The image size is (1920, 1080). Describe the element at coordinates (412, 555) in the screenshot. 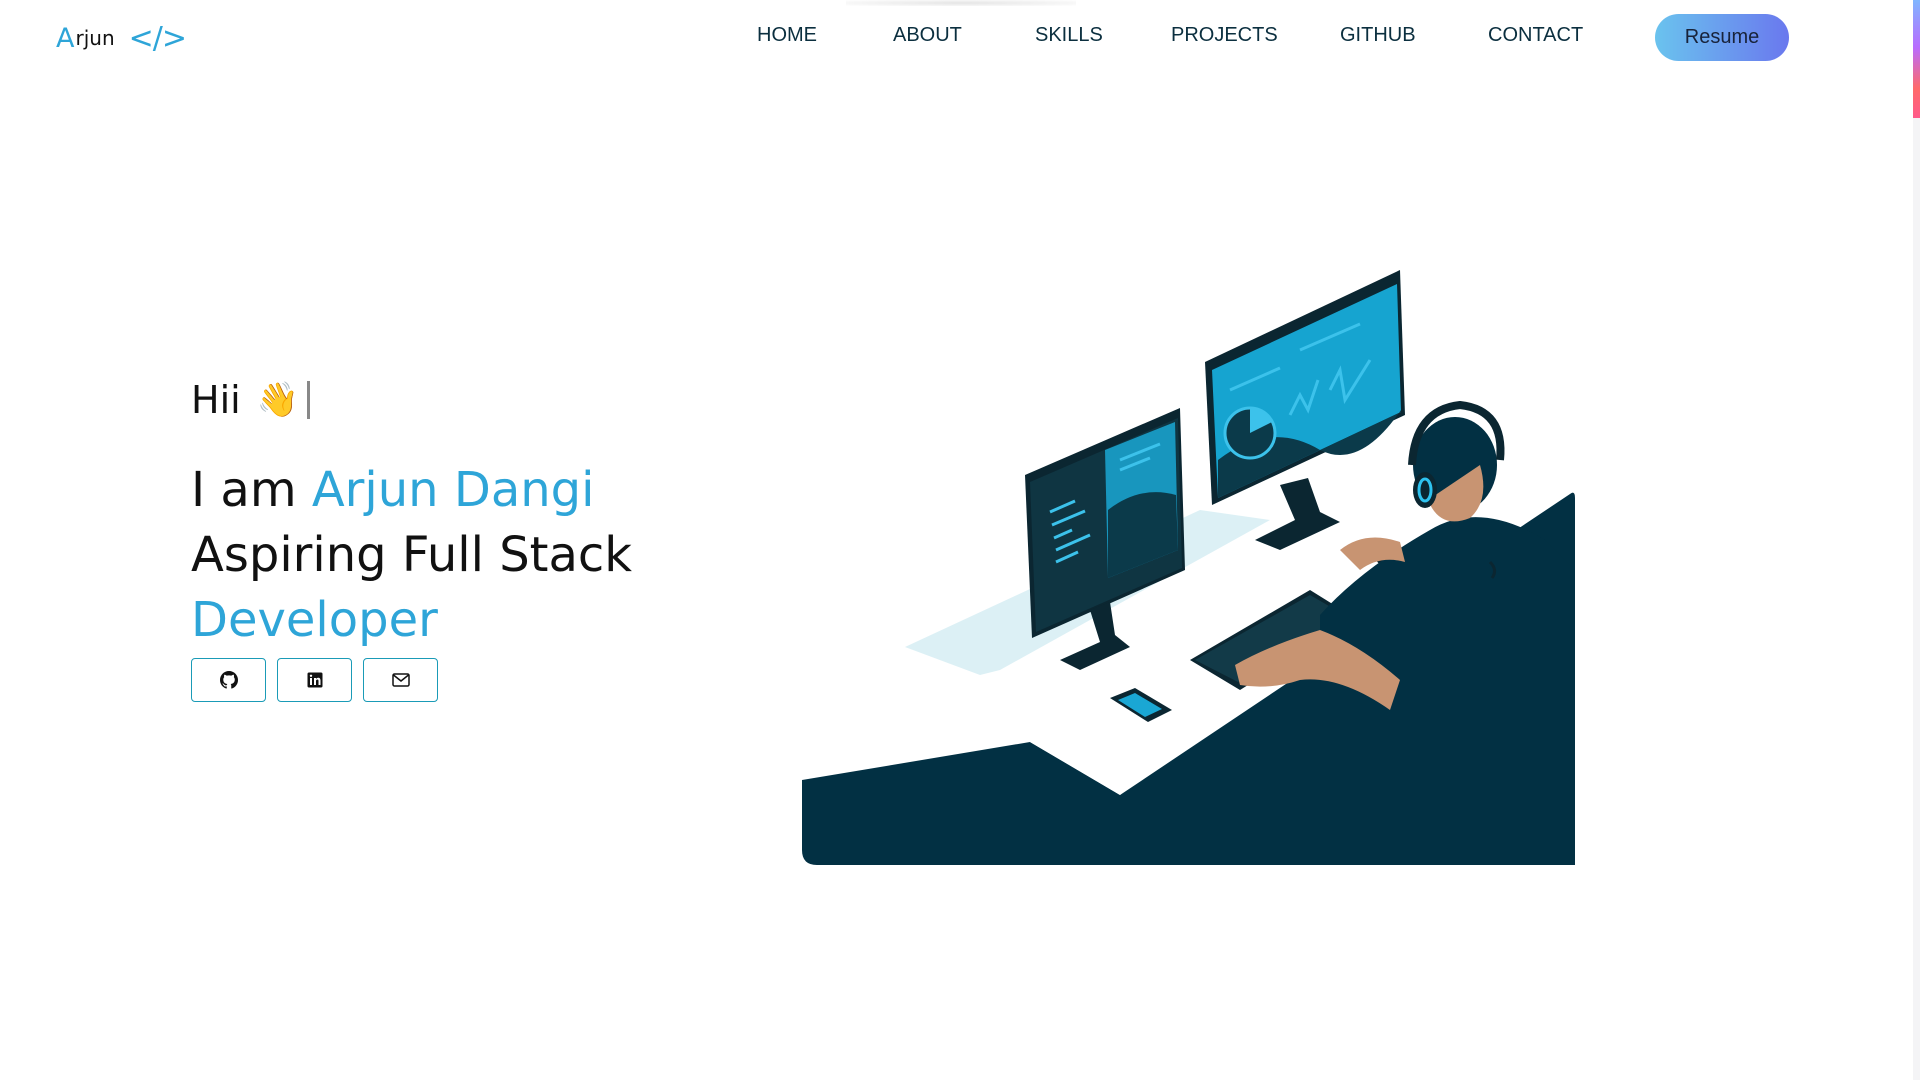

I see `role-line: Aspiring Full Stack` at that location.